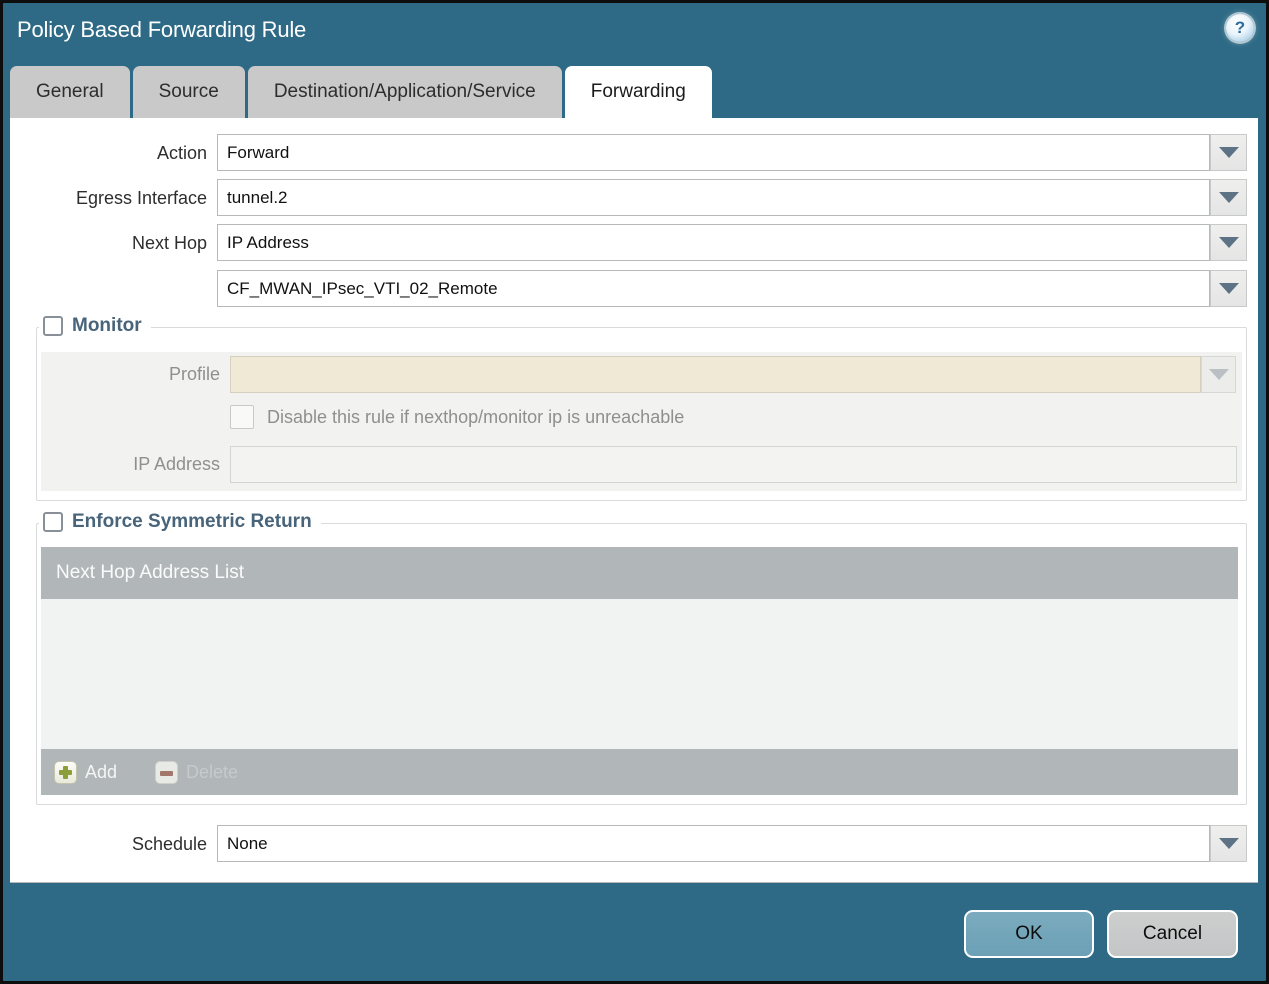 The width and height of the screenshot is (1269, 984). I want to click on disable-rule-checkbox, so click(242, 417).